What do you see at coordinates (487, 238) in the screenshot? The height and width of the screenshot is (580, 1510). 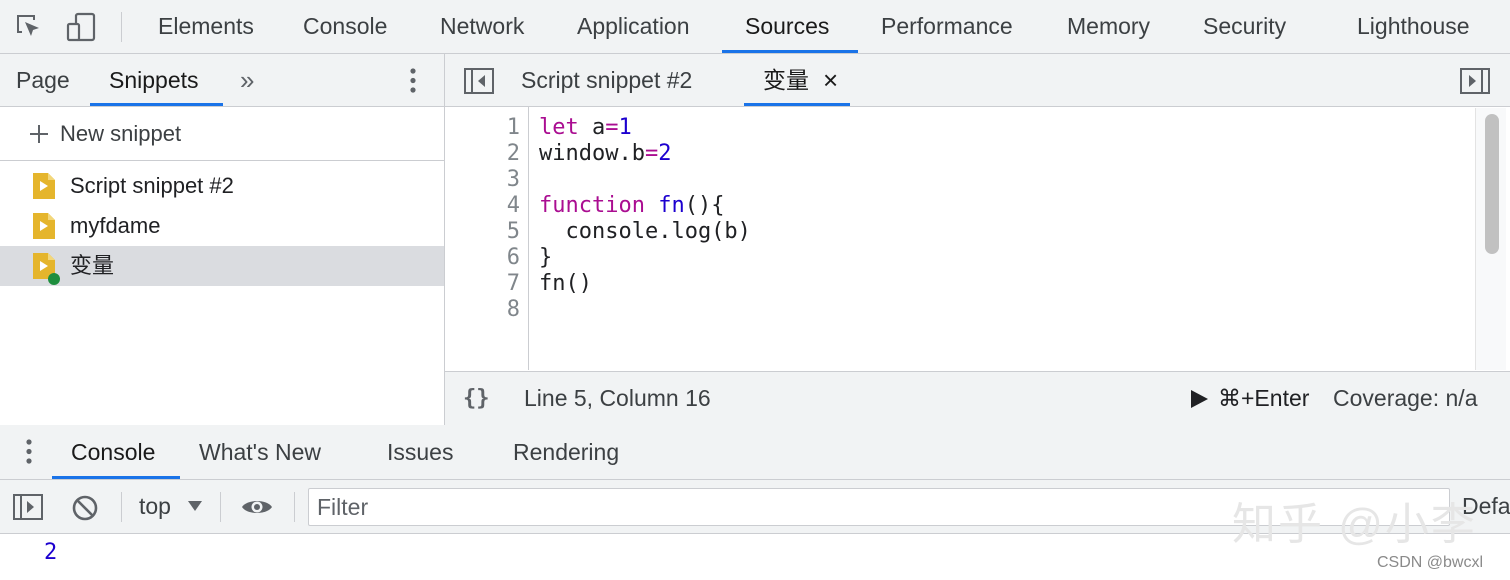 I see `line-number-gutter: 1 2 3 4 5 6 7 8` at bounding box center [487, 238].